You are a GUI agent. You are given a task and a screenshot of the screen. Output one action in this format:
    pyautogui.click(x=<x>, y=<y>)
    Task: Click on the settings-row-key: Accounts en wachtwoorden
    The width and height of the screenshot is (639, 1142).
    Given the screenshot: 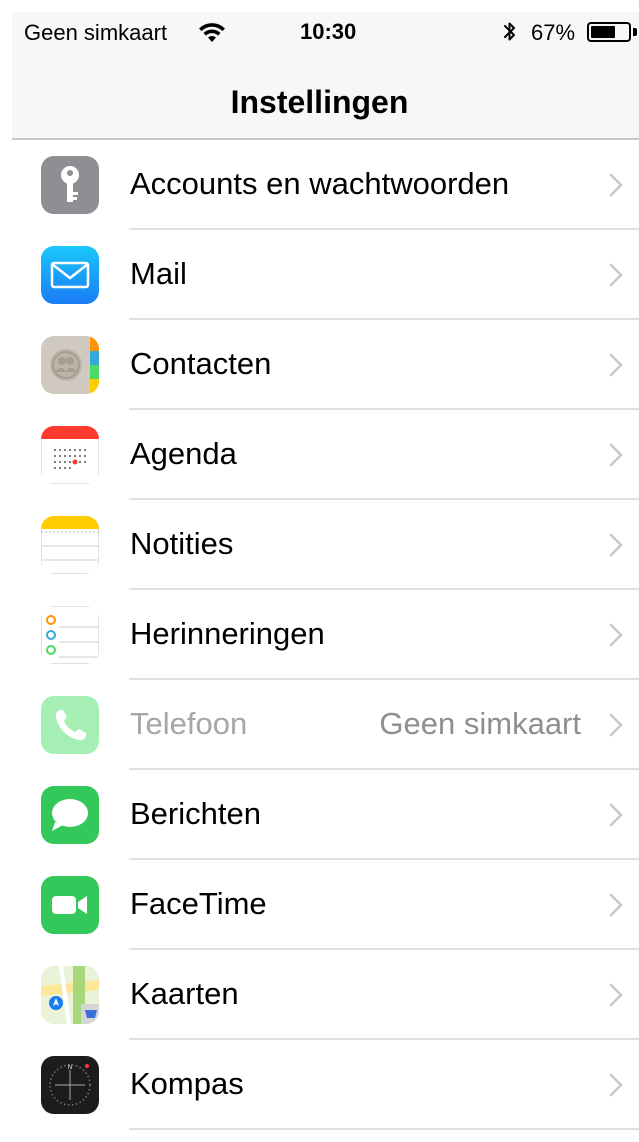 What is the action you would take?
    pyautogui.click(x=325, y=185)
    